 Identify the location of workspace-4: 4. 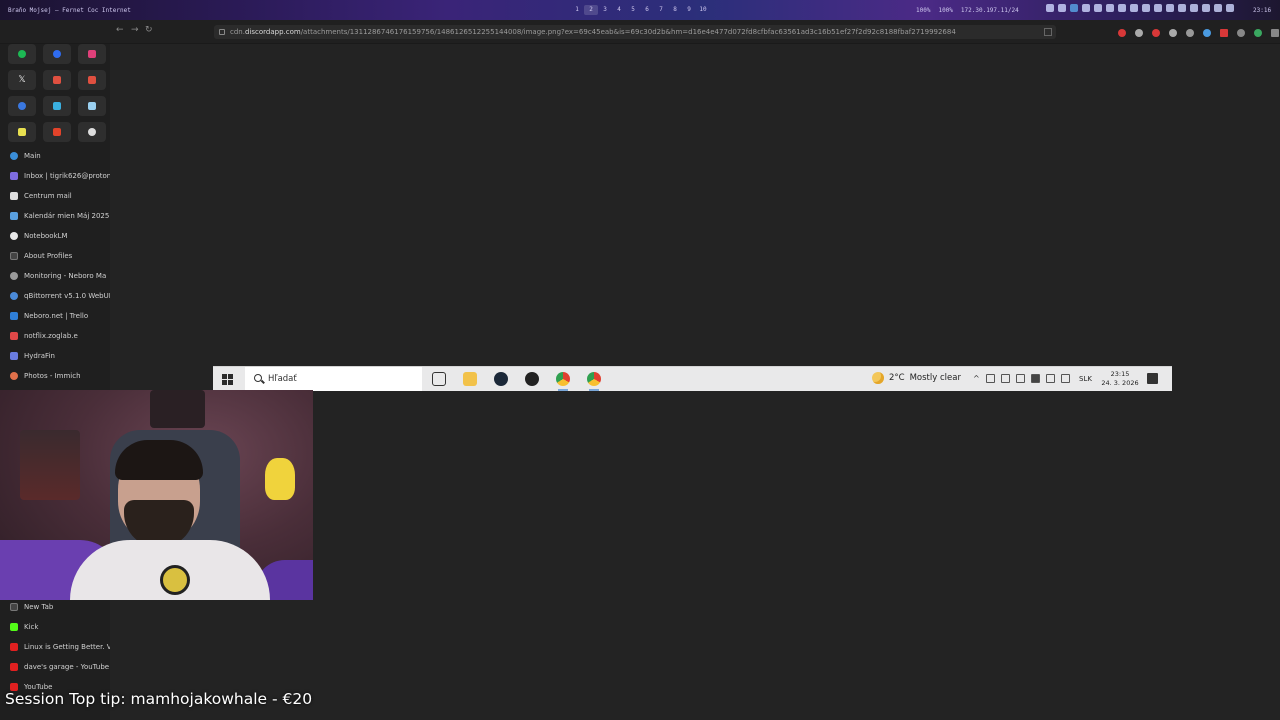
(619, 10).